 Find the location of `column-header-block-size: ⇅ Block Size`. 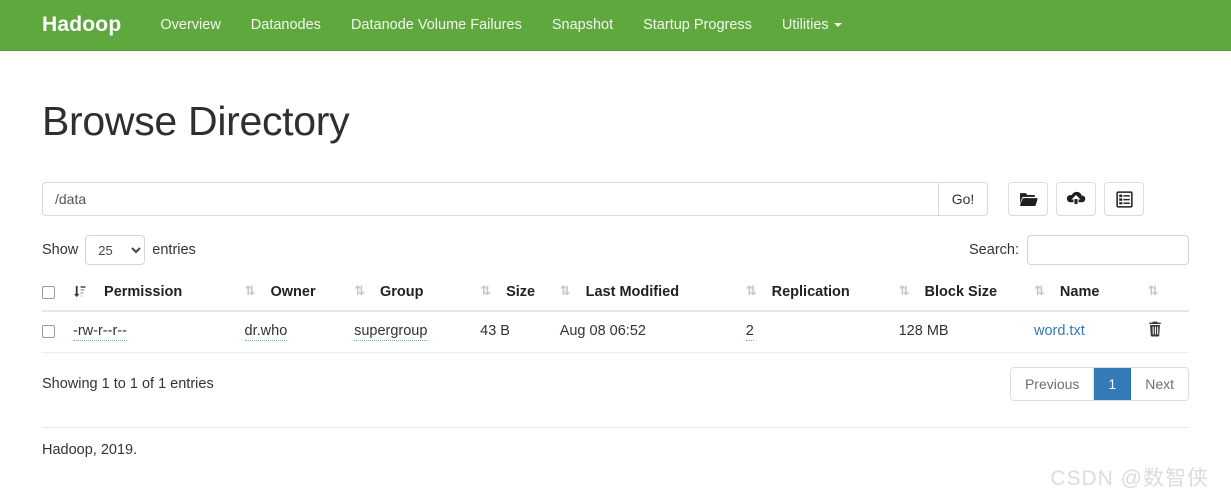

column-header-block-size: ⇅ Block Size is located at coordinates (966, 294).